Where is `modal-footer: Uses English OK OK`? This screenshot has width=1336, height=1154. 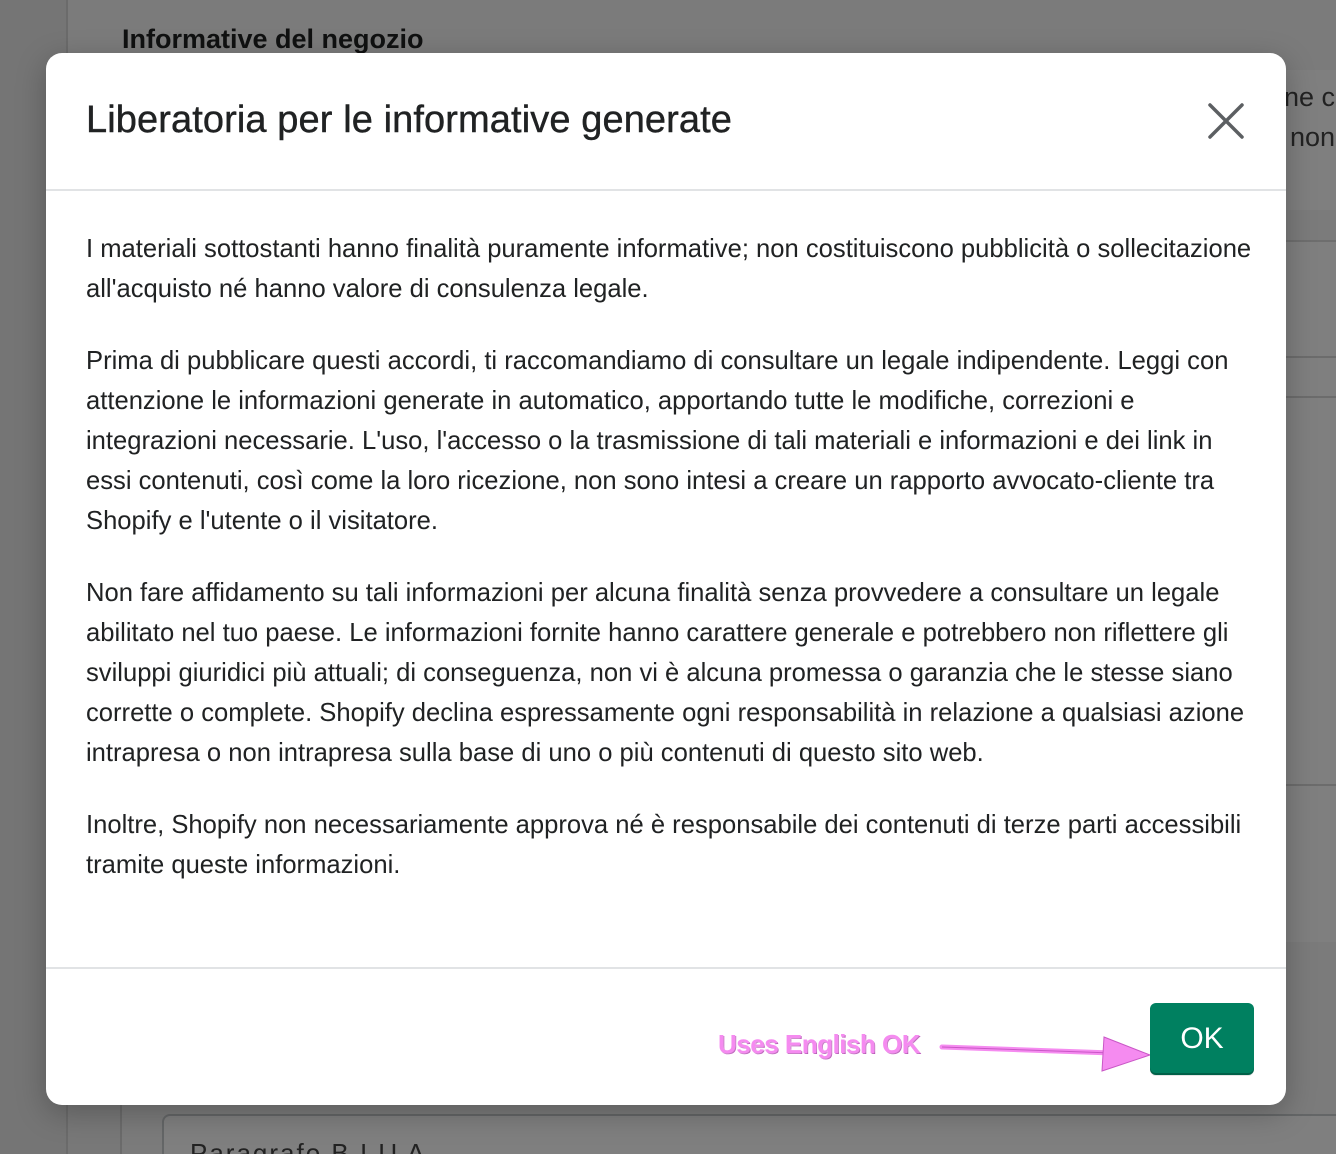 modal-footer: Uses English OK OK is located at coordinates (666, 1036).